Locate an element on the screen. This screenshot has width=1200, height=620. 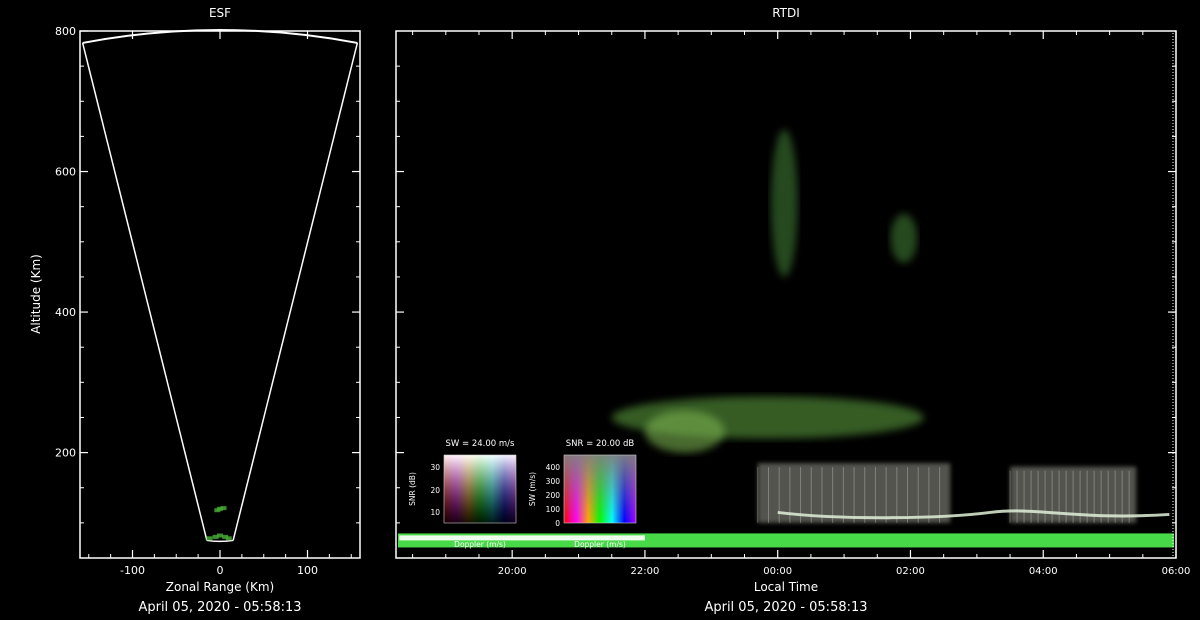
esf-ytick-label-1: 400 is located at coordinates (65, 312).